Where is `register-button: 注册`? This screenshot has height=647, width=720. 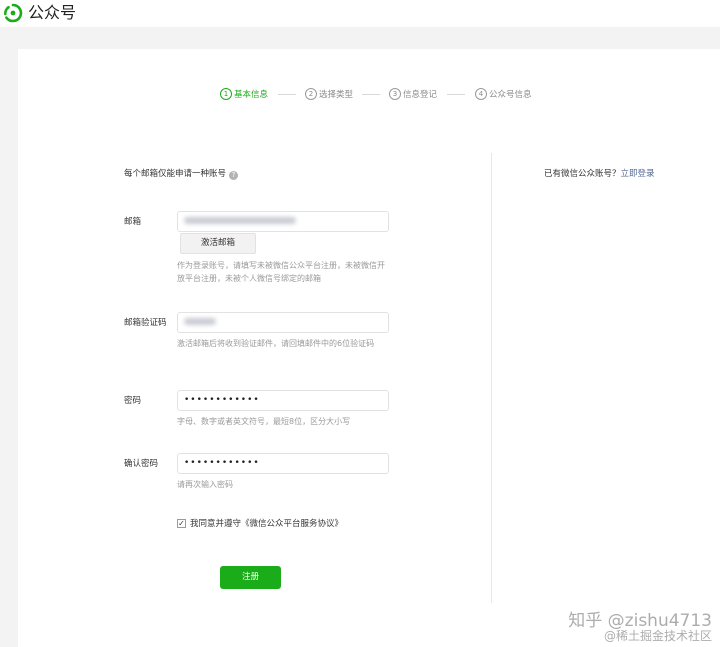
register-button: 注册 is located at coordinates (250, 577).